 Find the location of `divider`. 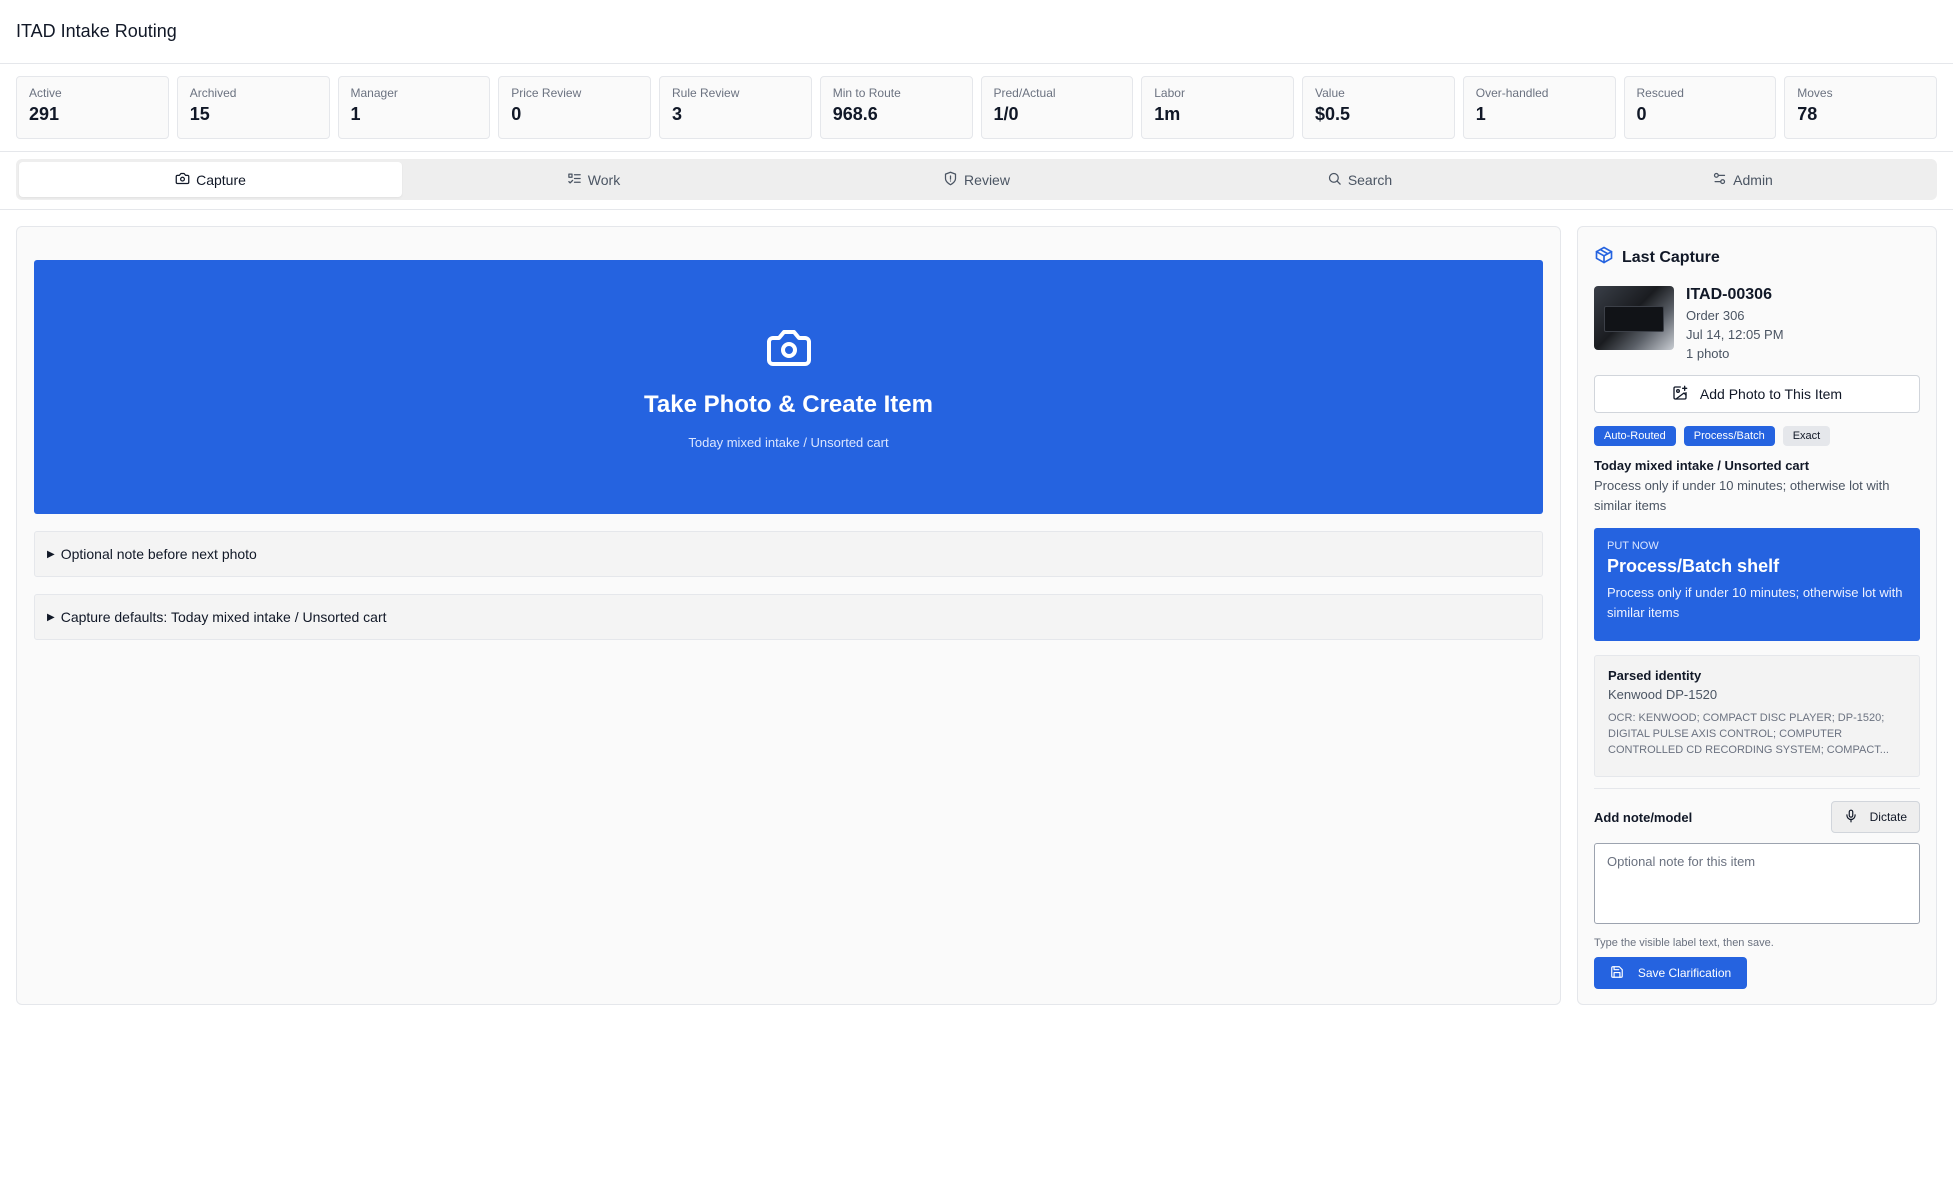

divider is located at coordinates (1757, 788).